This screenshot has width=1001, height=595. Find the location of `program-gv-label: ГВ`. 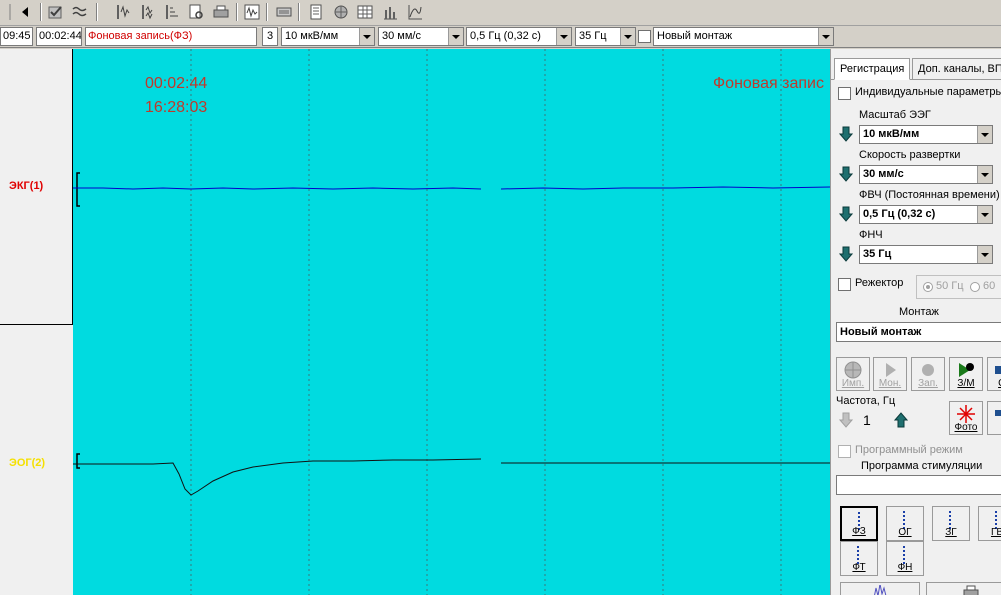

program-gv-label: ГВ is located at coordinates (995, 532).